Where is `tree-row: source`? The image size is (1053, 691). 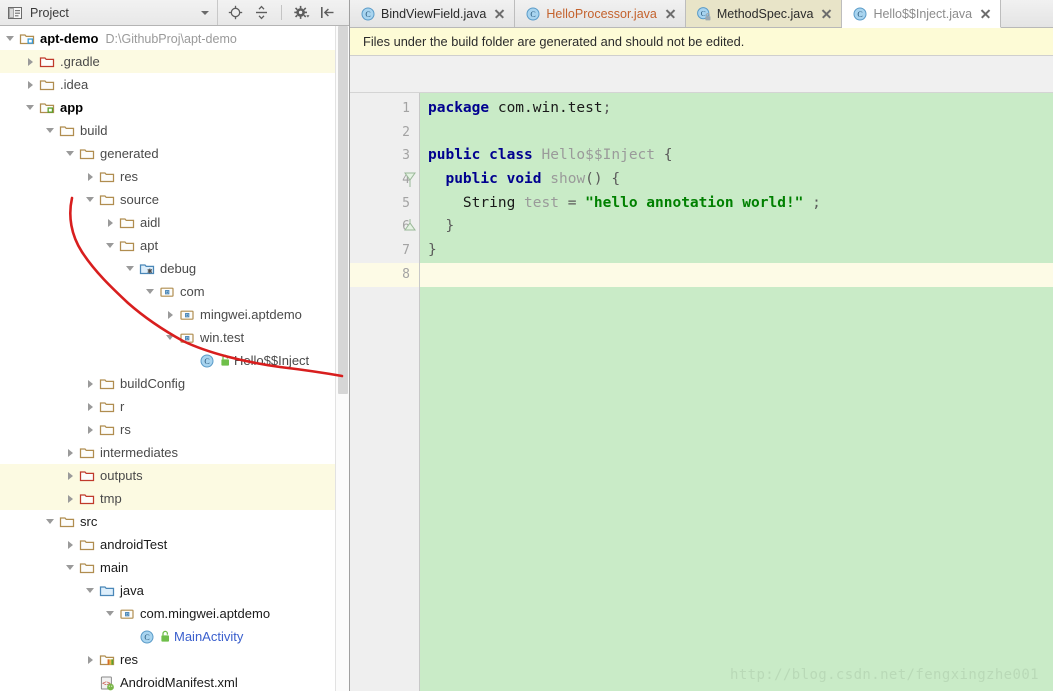
tree-row: source is located at coordinates (174, 199).